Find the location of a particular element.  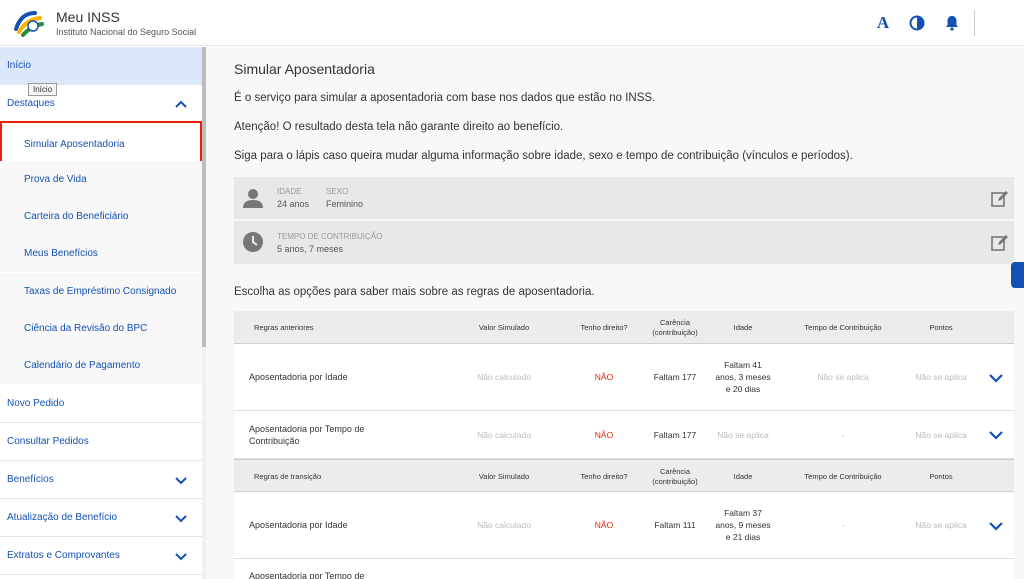

sidebar-item-label: Simular Aposentadoria is located at coordinates (74, 144).